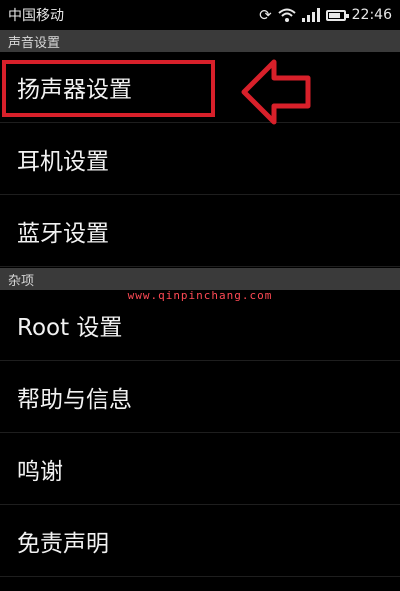  I want to click on menu-item-help-info: 帮助与信息, so click(200, 397).